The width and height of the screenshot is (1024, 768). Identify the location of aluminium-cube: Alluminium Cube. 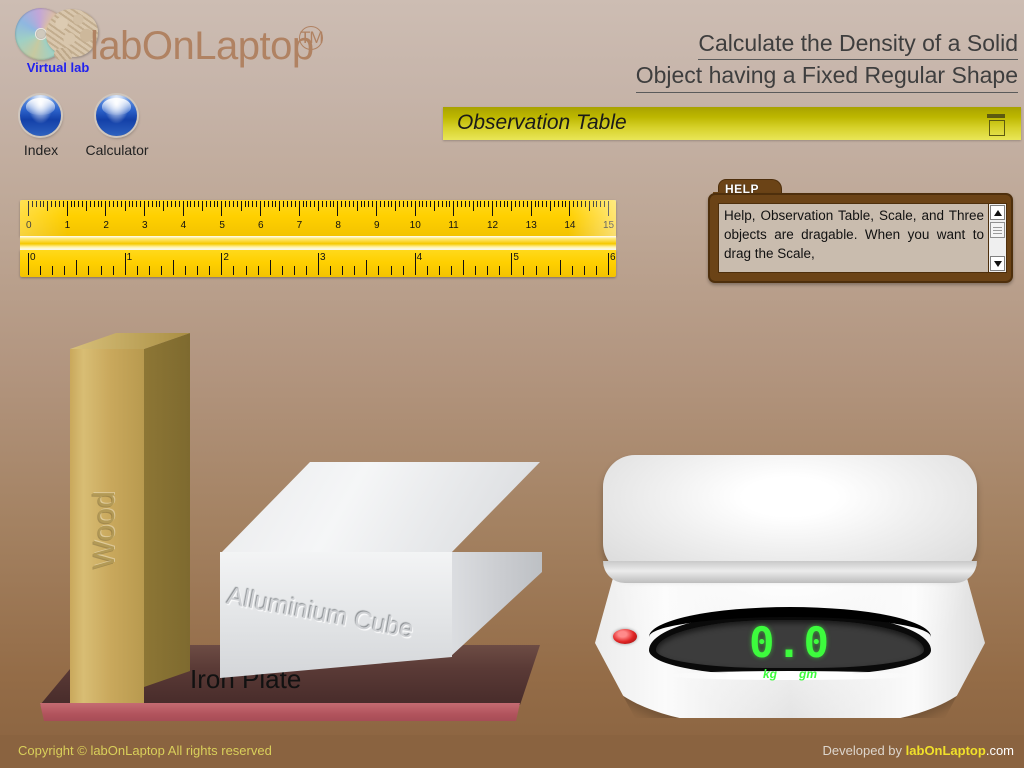
(381, 579).